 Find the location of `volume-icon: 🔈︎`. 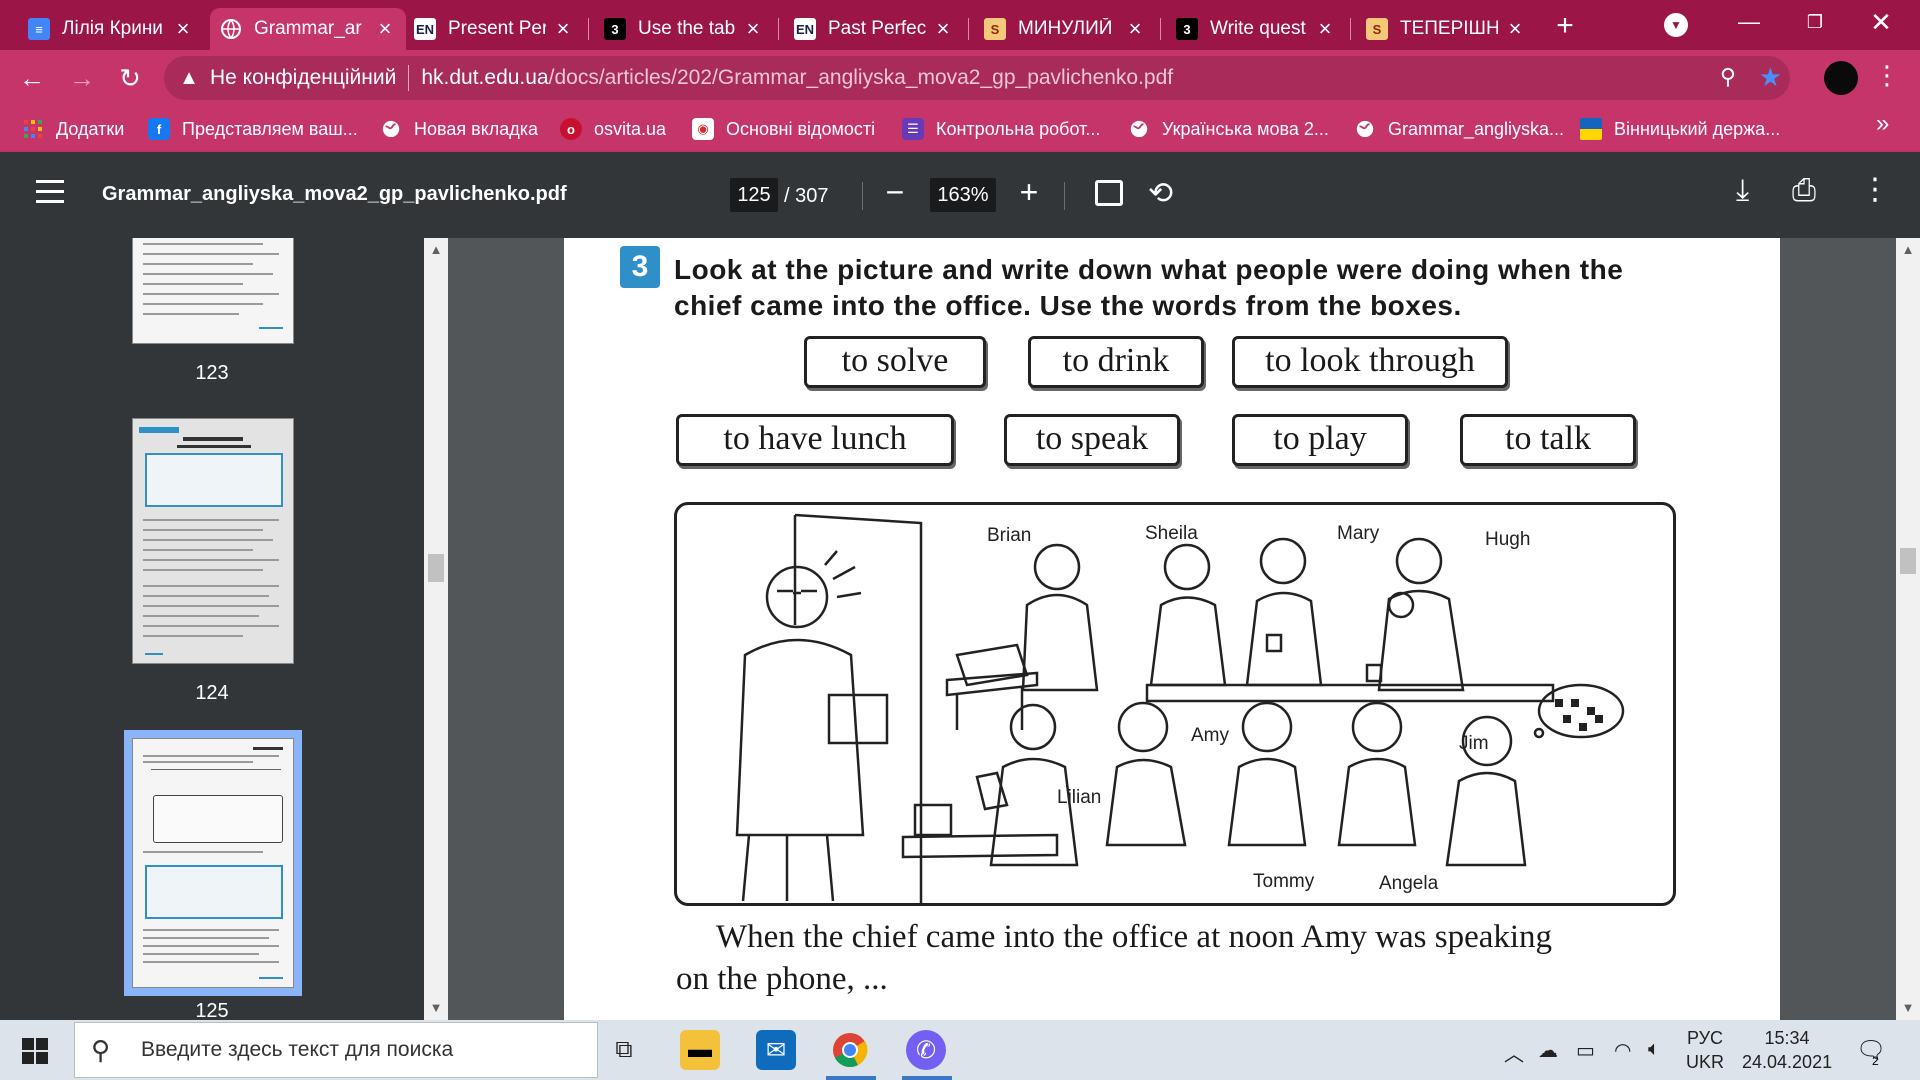

volume-icon: 🔈︎ is located at coordinates (1654, 1049).